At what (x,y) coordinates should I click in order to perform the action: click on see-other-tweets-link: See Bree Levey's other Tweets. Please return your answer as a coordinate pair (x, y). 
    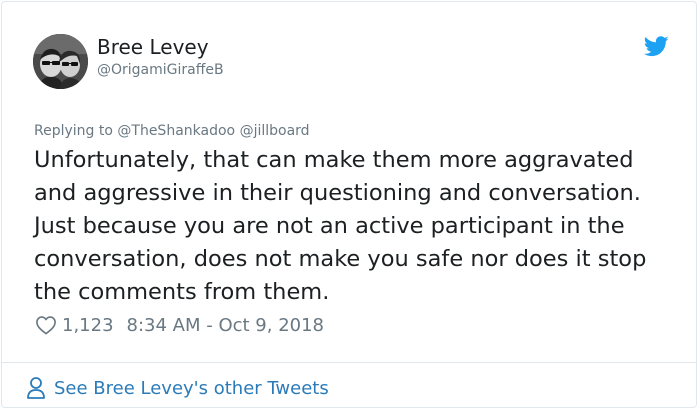
    Looking at the image, I should click on (177, 388).